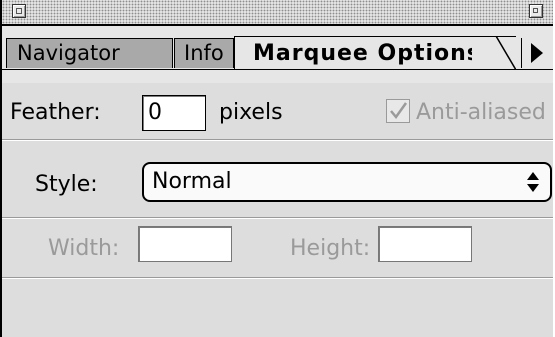 This screenshot has height=337, width=555. What do you see at coordinates (521, 53) in the screenshot?
I see `tab-separator` at bounding box center [521, 53].